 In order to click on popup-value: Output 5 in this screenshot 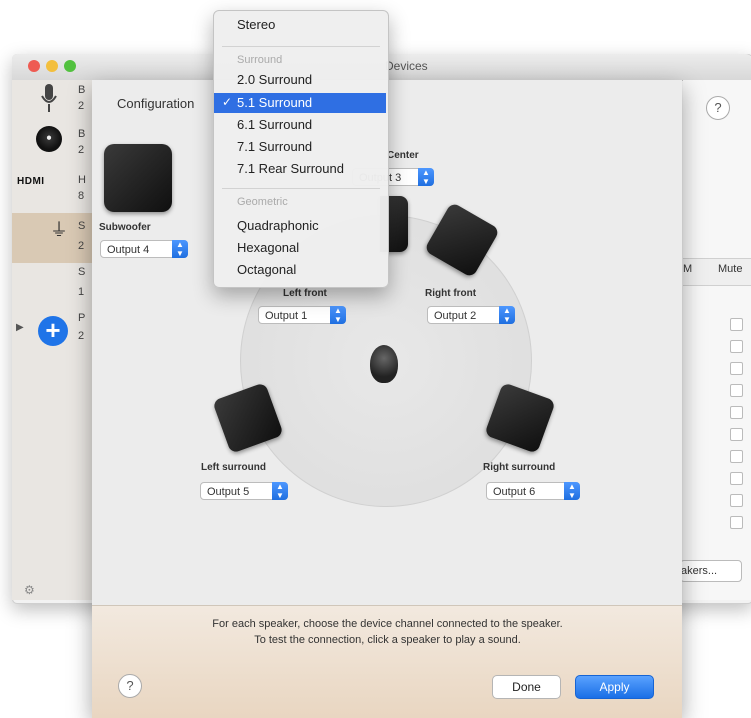, I will do `click(228, 492)`.